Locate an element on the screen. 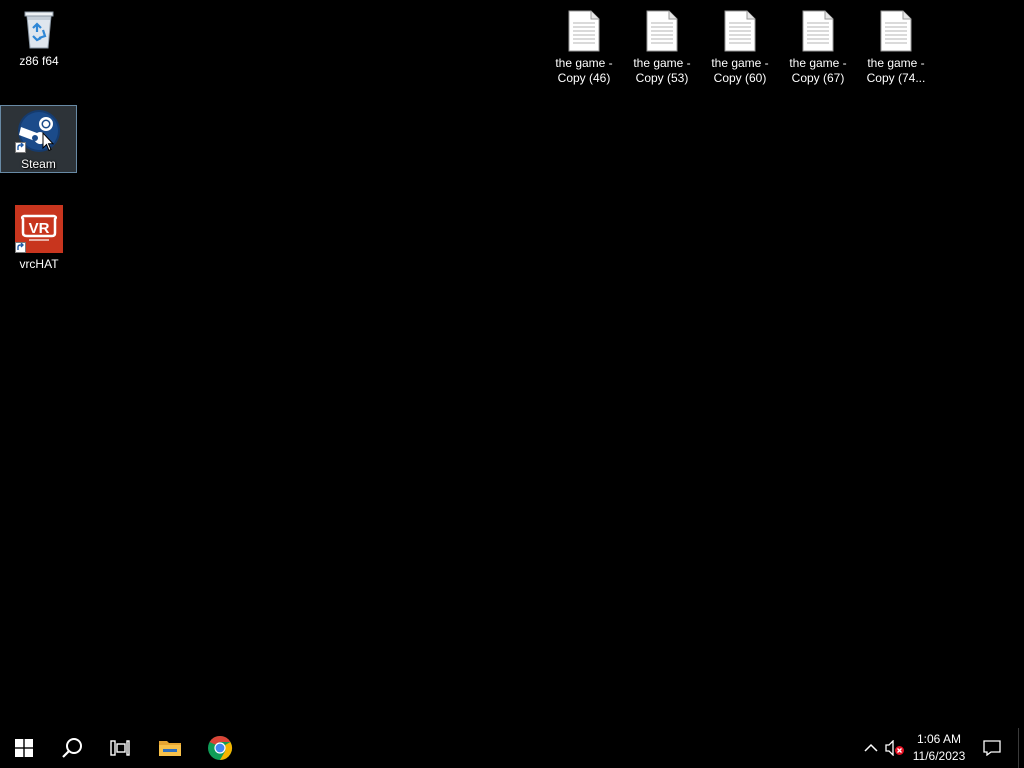 This screenshot has width=1024, height=768. vrchat-logo-text: VR is located at coordinates (39, 228).